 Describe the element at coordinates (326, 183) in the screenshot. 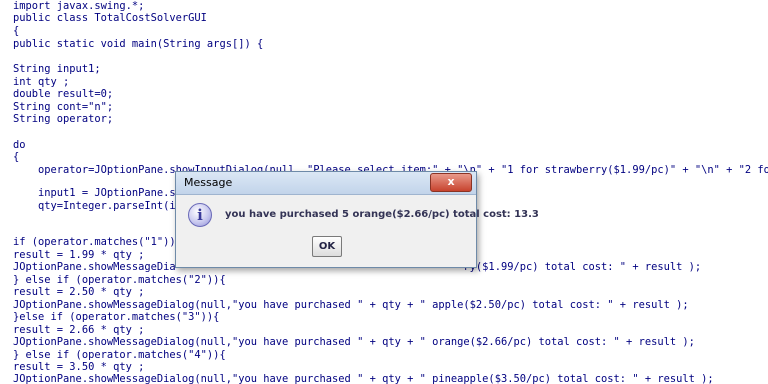

I see `dialog-titlebar: Message x` at that location.